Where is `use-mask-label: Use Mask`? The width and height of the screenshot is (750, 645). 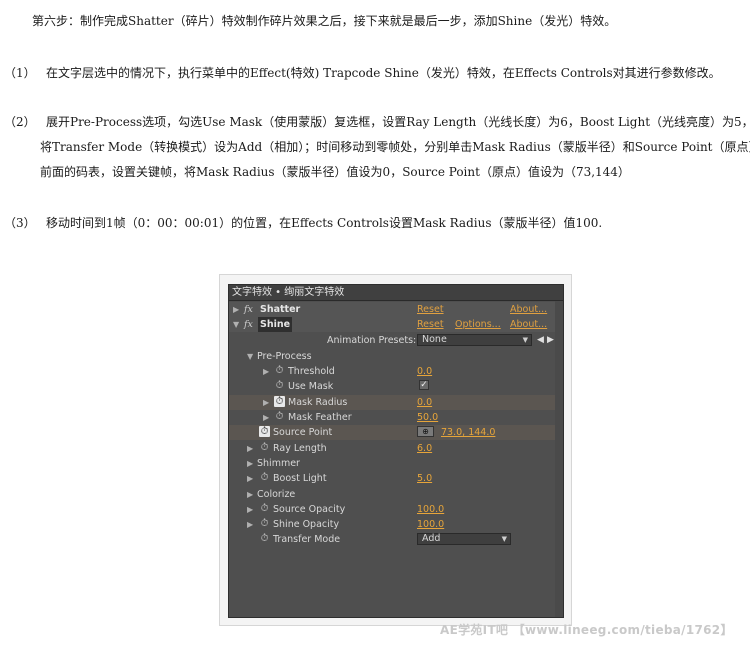
use-mask-label: Use Mask is located at coordinates (311, 386).